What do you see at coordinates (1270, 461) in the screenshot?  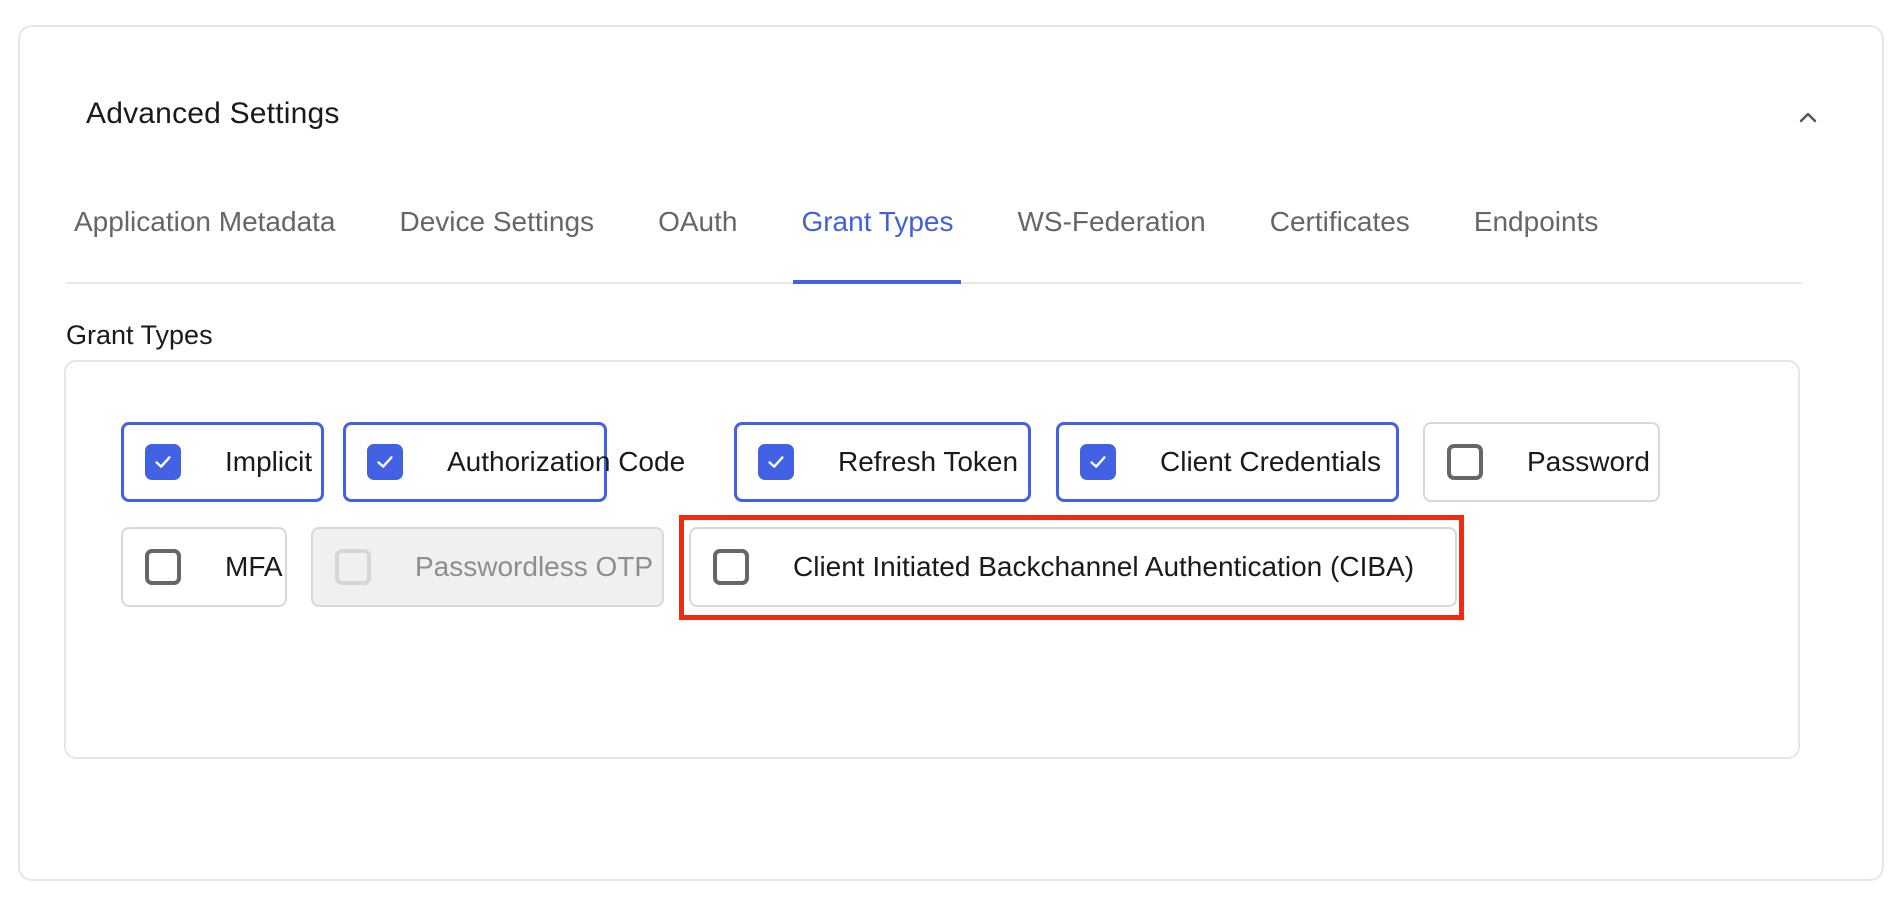 I see `grant-option-label: Client Credentials` at bounding box center [1270, 461].